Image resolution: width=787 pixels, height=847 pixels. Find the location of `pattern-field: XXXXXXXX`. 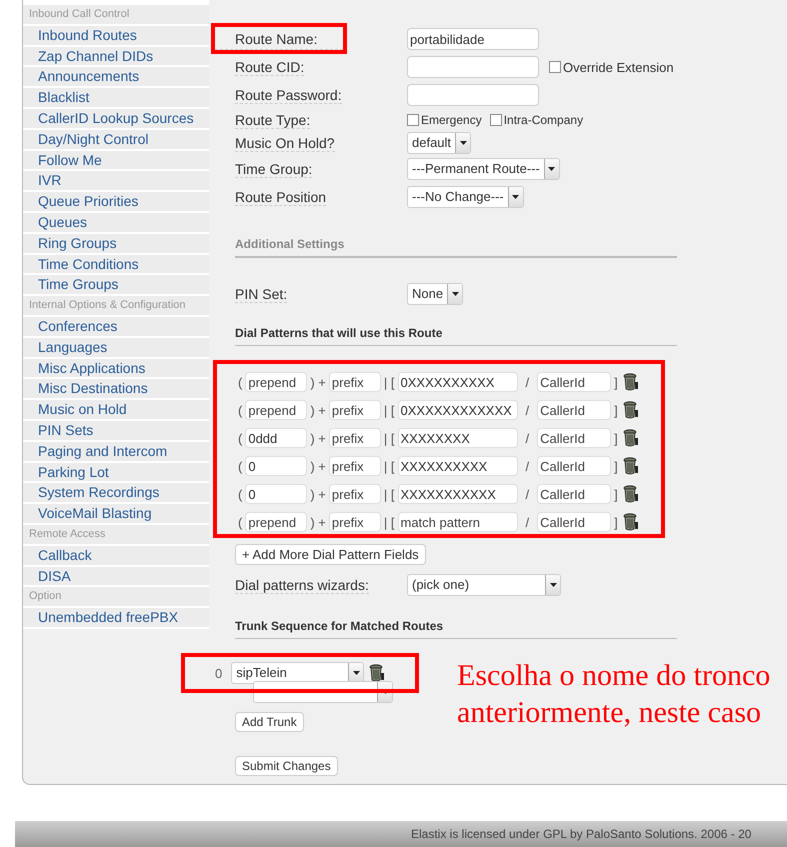

pattern-field: XXXXXXXX is located at coordinates (458, 438).